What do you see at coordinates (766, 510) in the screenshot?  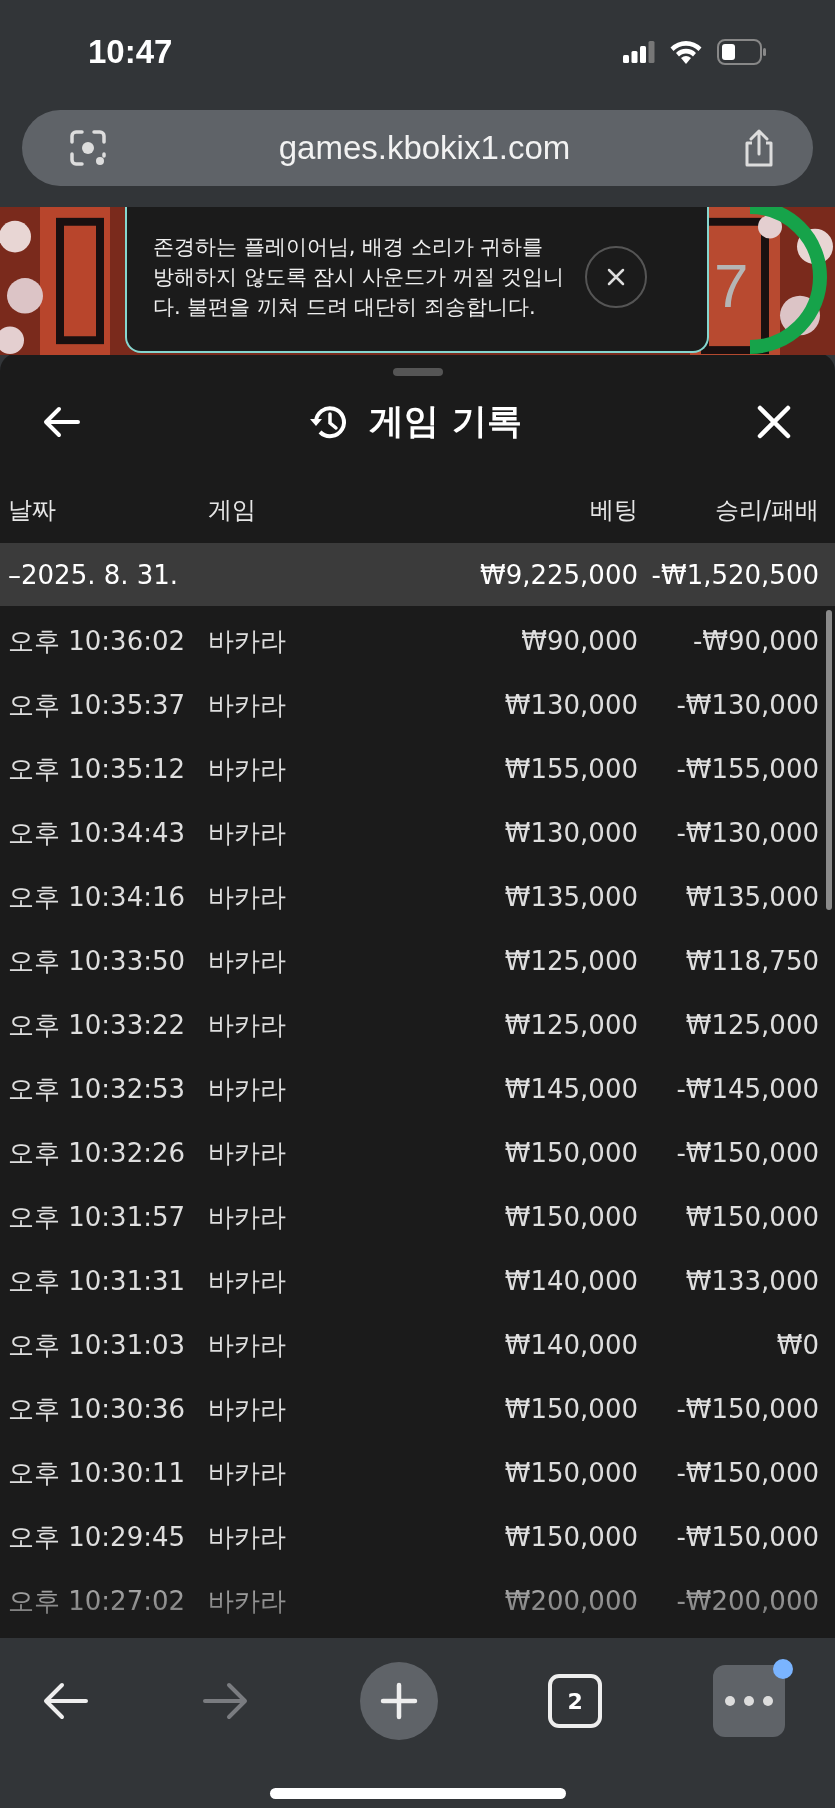 I see `column-header: 승리/패배` at bounding box center [766, 510].